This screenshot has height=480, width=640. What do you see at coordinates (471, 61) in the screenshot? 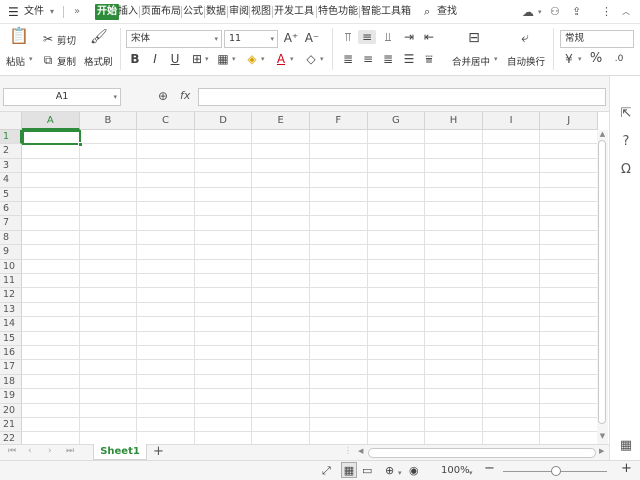
I see `merge-center-button: 合并居中` at bounding box center [471, 61].